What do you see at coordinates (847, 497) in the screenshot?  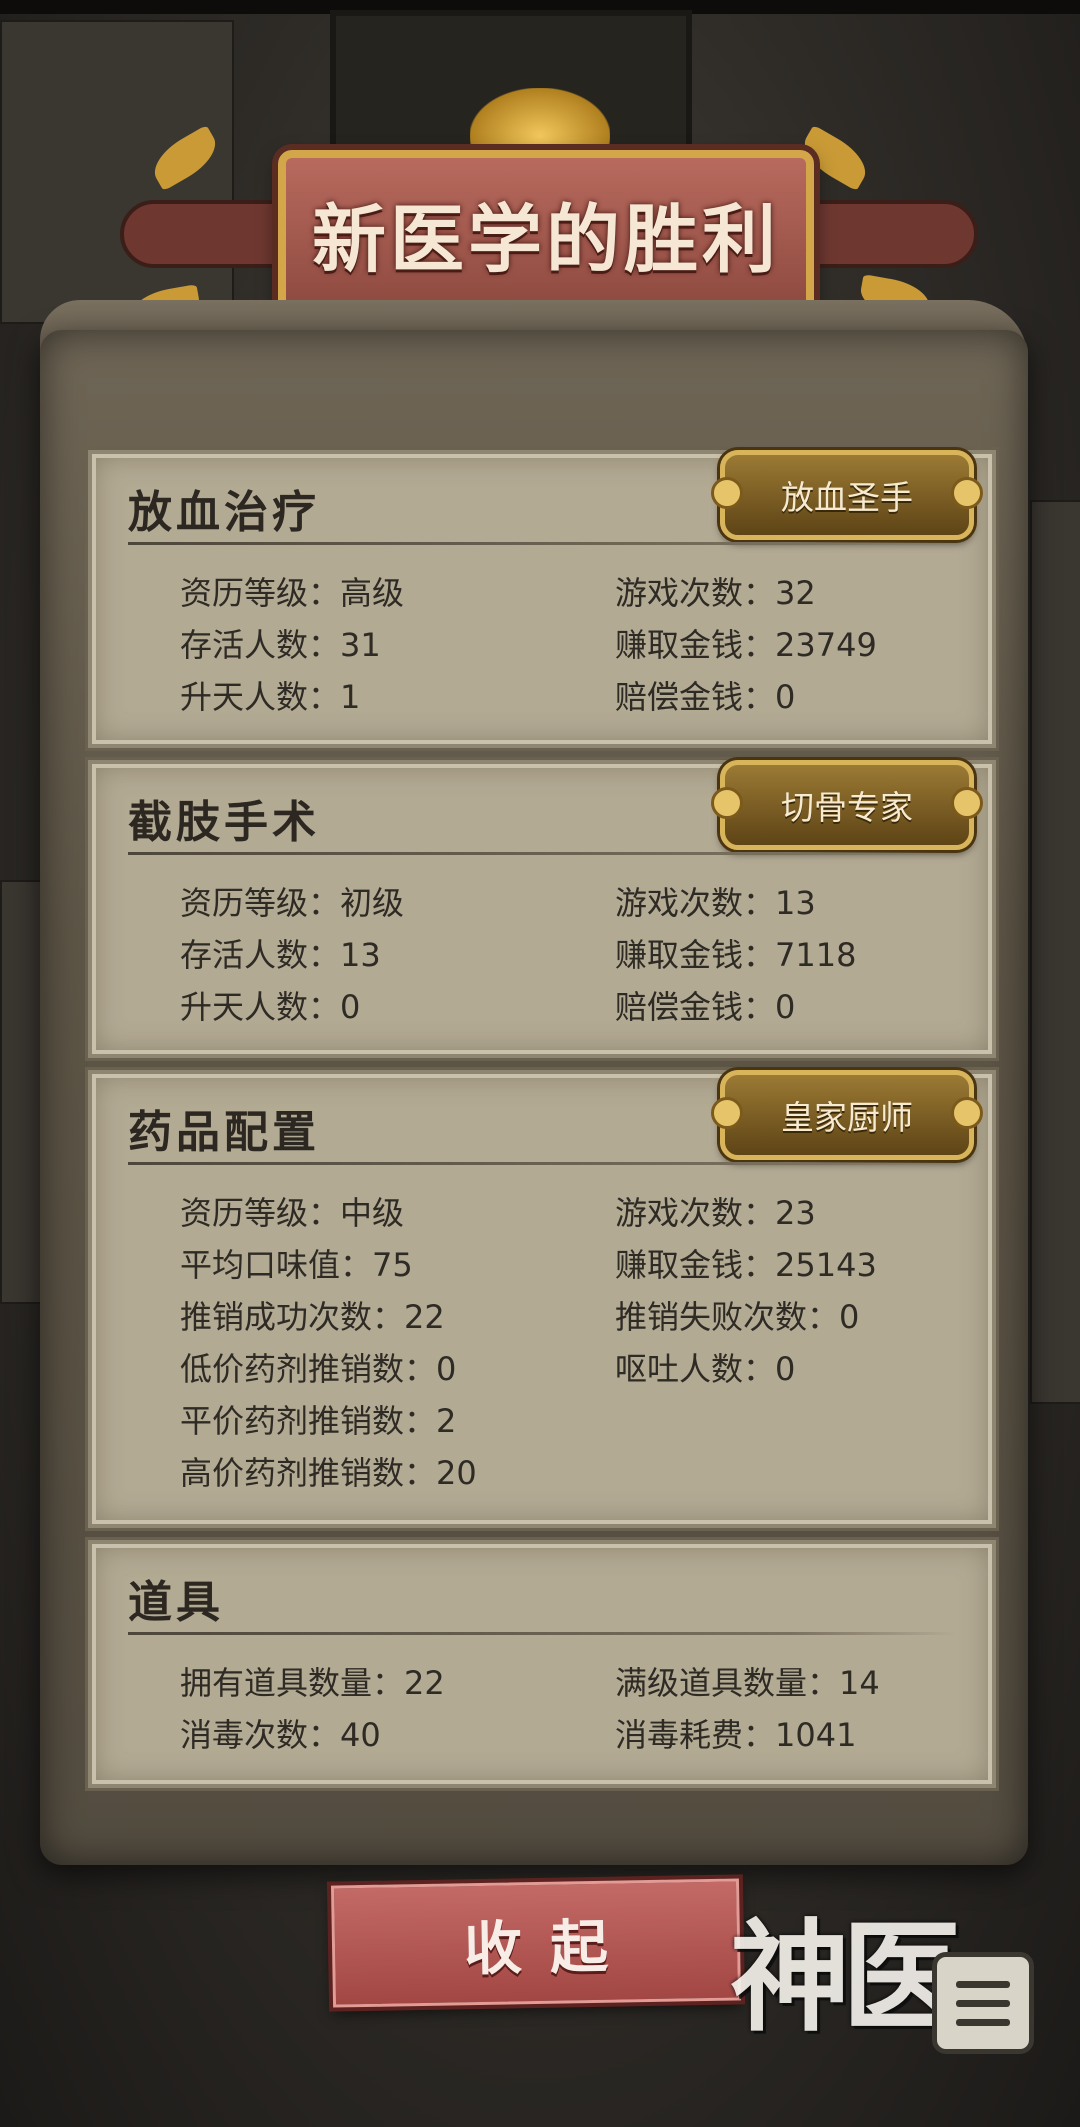 I see `badge-label: 放血圣手` at bounding box center [847, 497].